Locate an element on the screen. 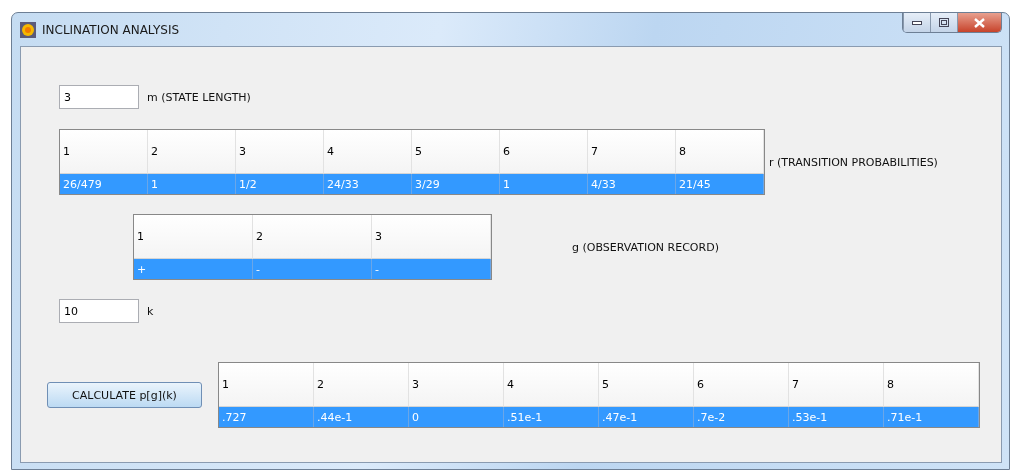 This screenshot has height=473, width=1013. close-icon is located at coordinates (979, 22).